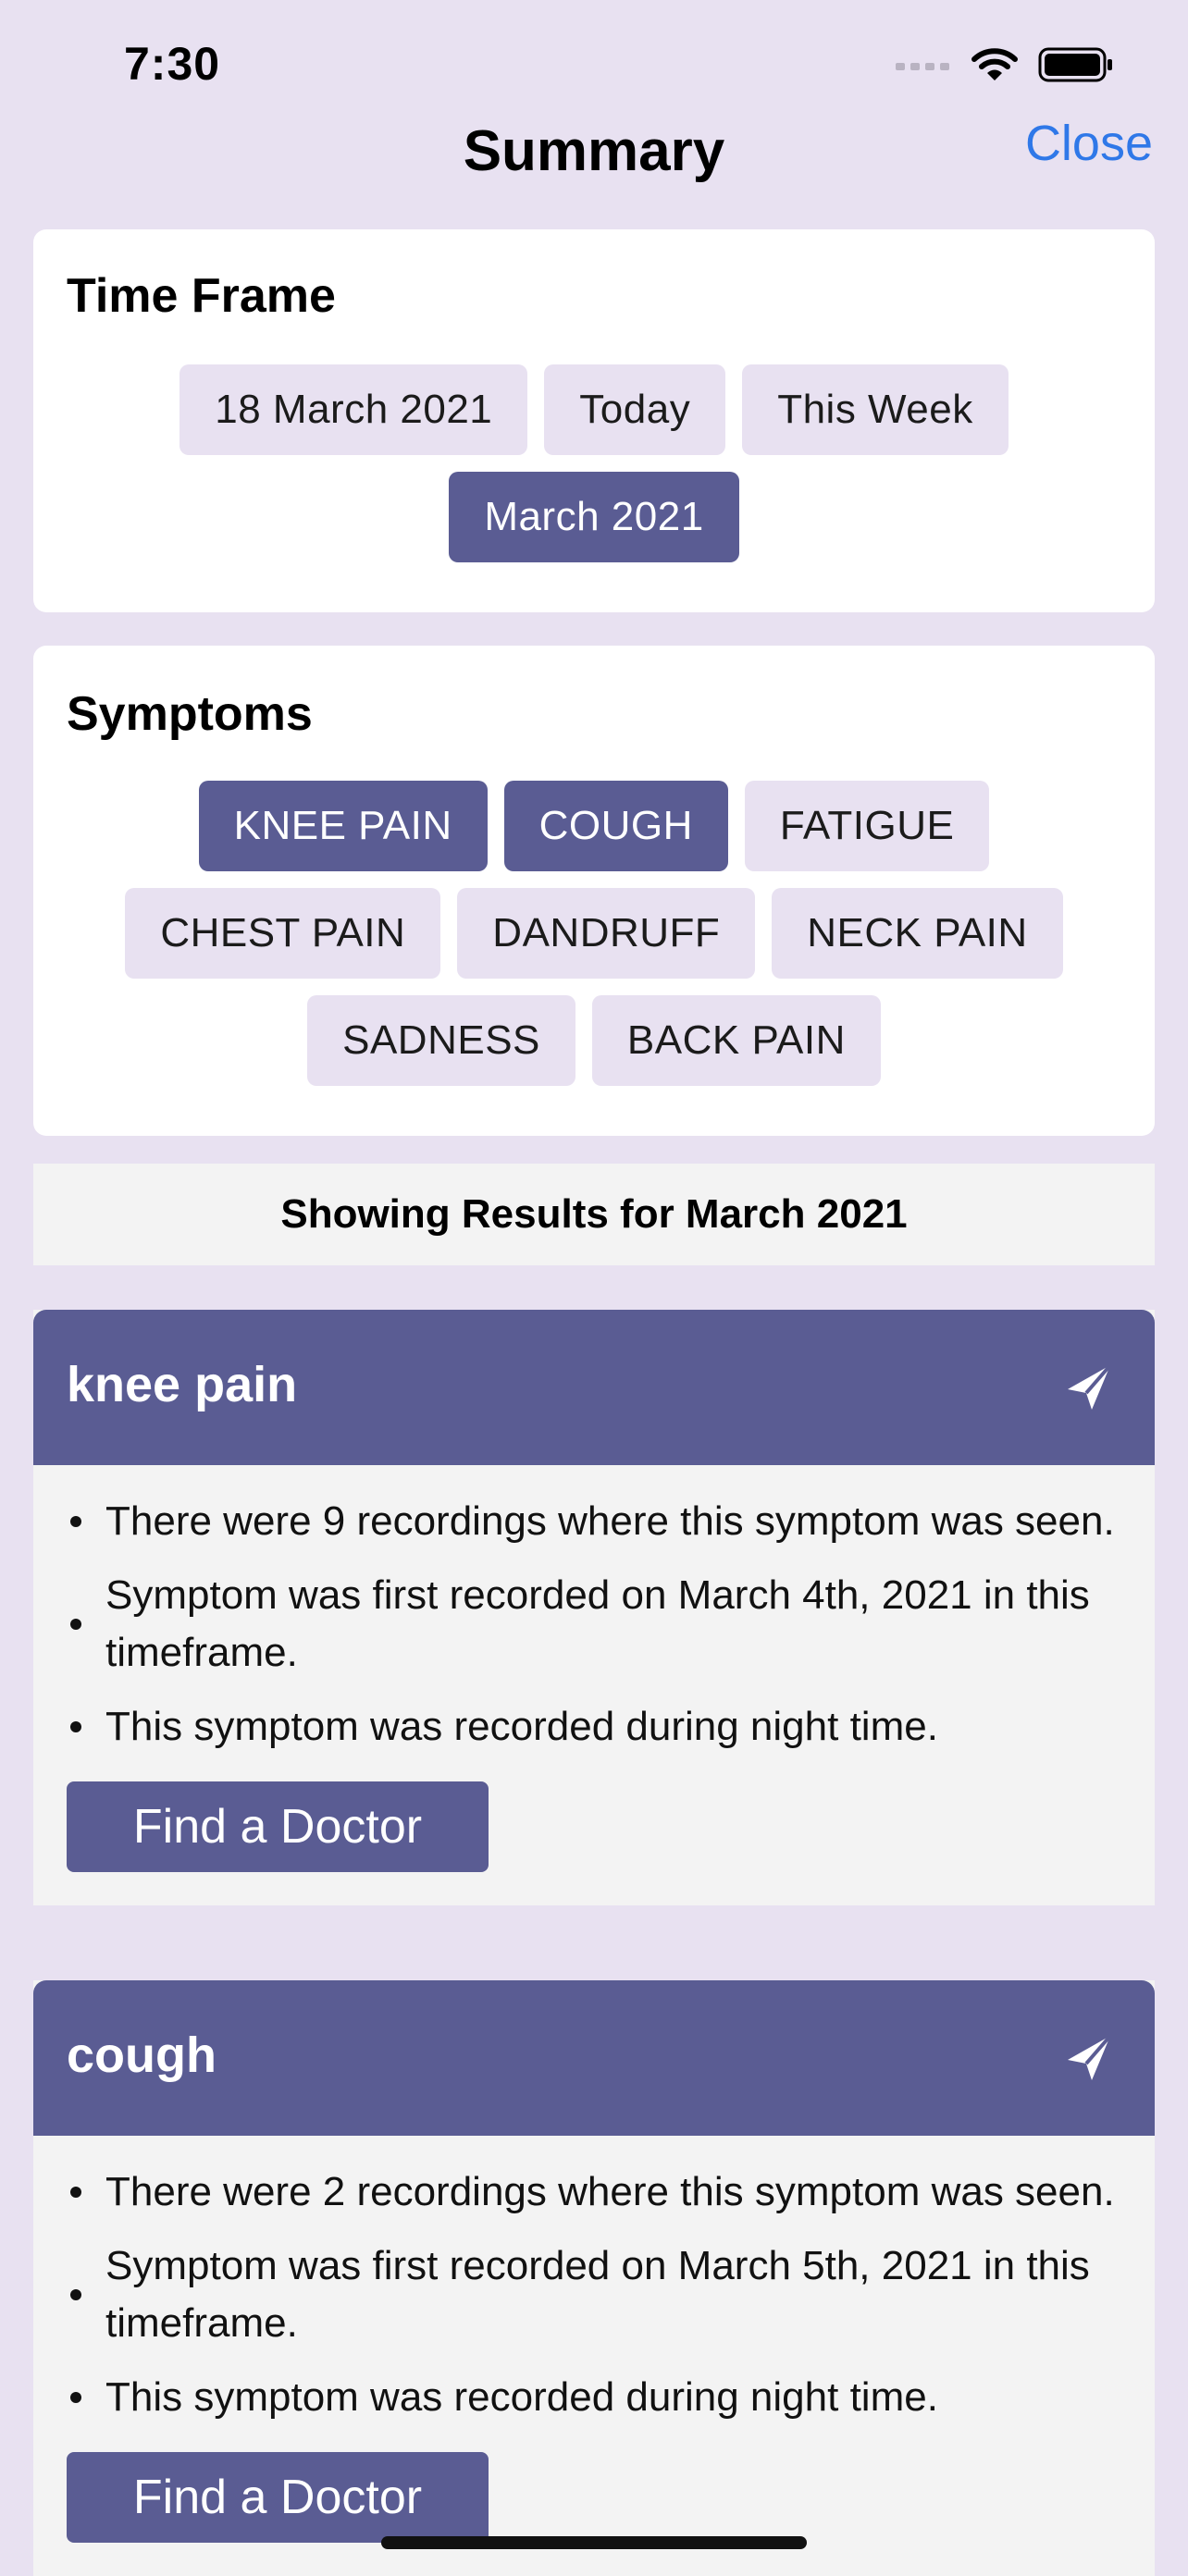 The image size is (1188, 2576). What do you see at coordinates (190, 714) in the screenshot?
I see `symptoms-title: Symptoms` at bounding box center [190, 714].